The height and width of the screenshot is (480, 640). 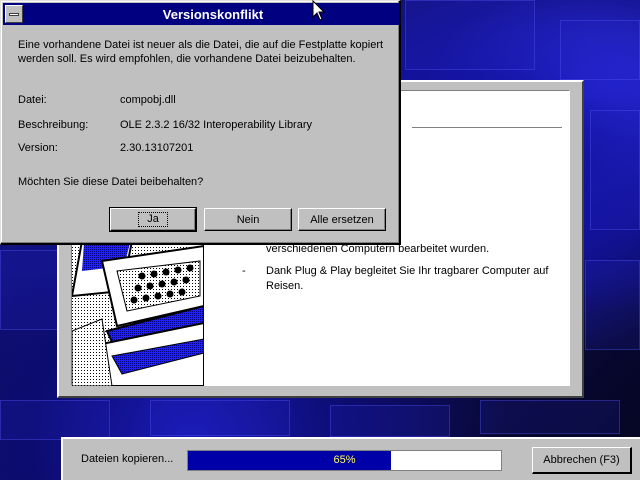 I want to click on copy-progress-panel: Dateien kopieren... 65% Abbrechen (F3), so click(x=350, y=458).